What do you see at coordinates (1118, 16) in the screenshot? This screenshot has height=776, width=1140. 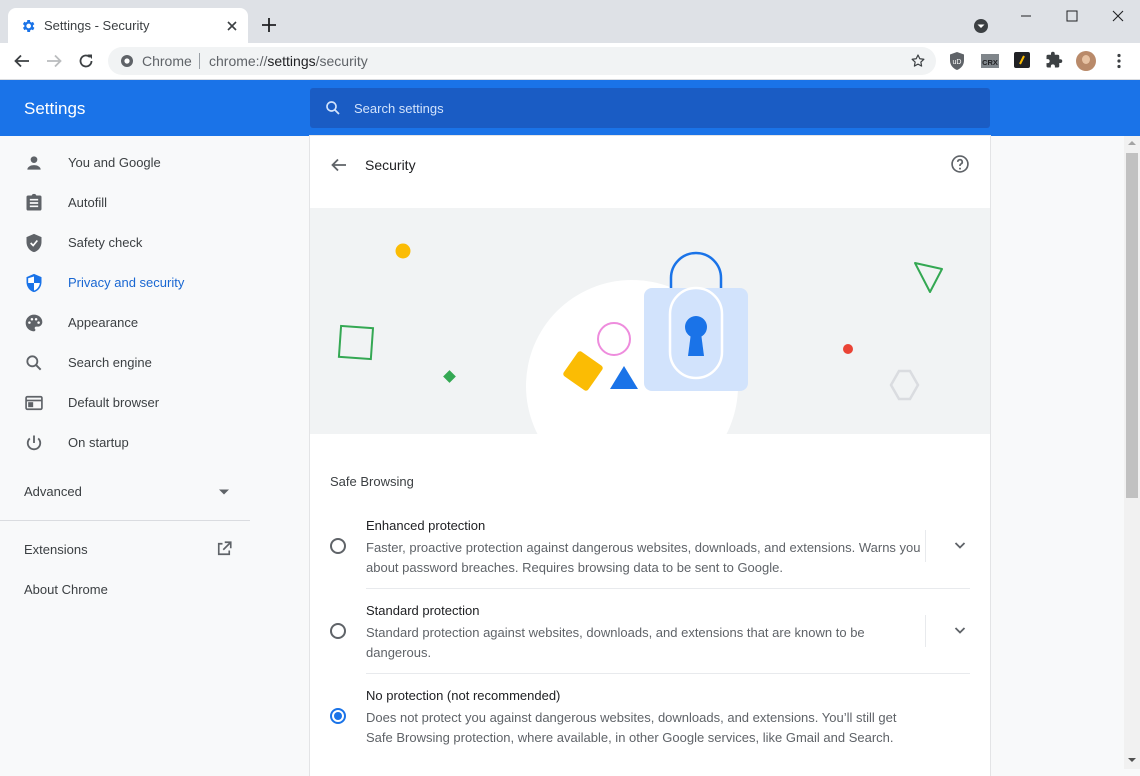 I see `window-close-icon` at bounding box center [1118, 16].